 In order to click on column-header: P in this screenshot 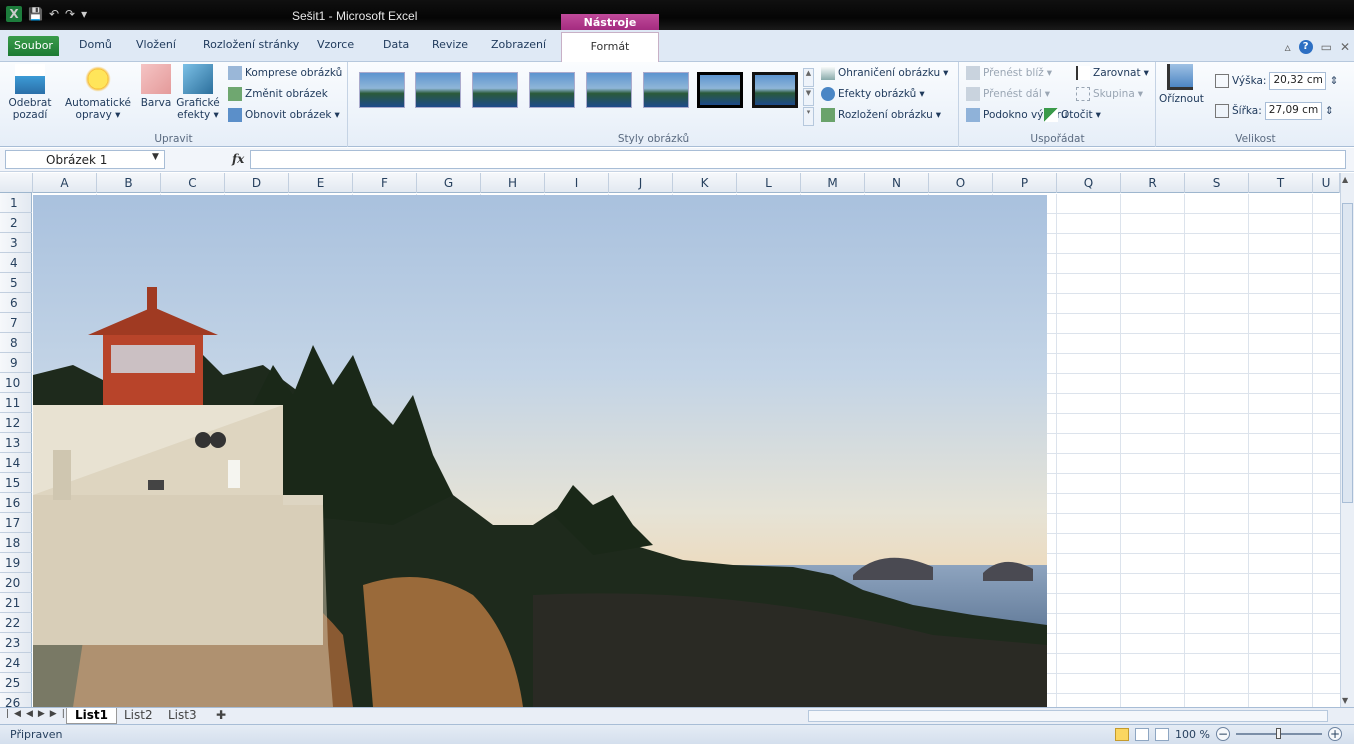, I will do `click(1025, 183)`.